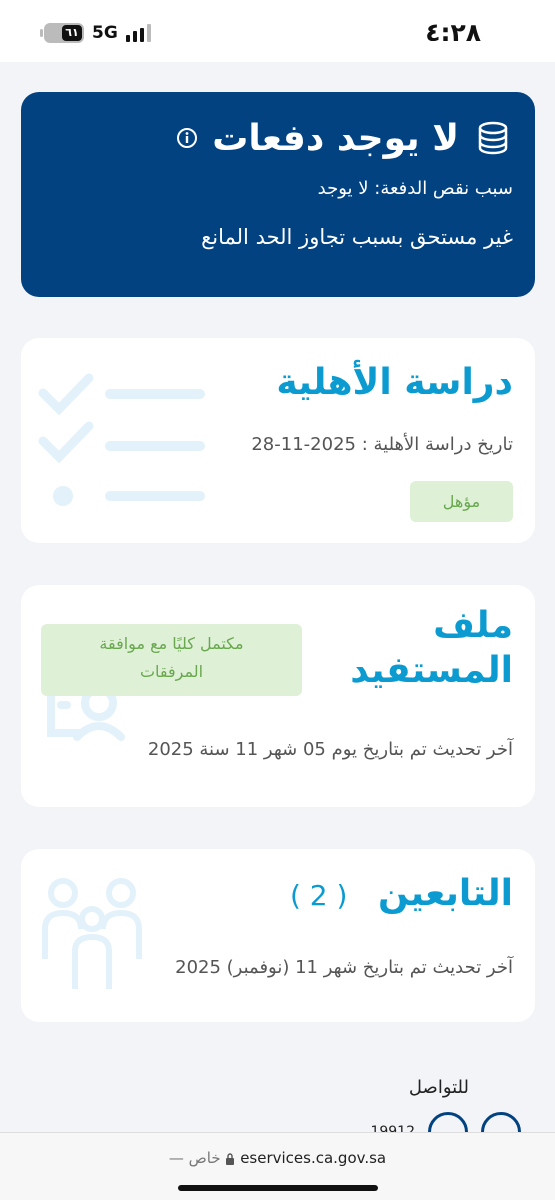 The image size is (555, 1200). What do you see at coordinates (121, 439) in the screenshot?
I see `checklist-icon` at bounding box center [121, 439].